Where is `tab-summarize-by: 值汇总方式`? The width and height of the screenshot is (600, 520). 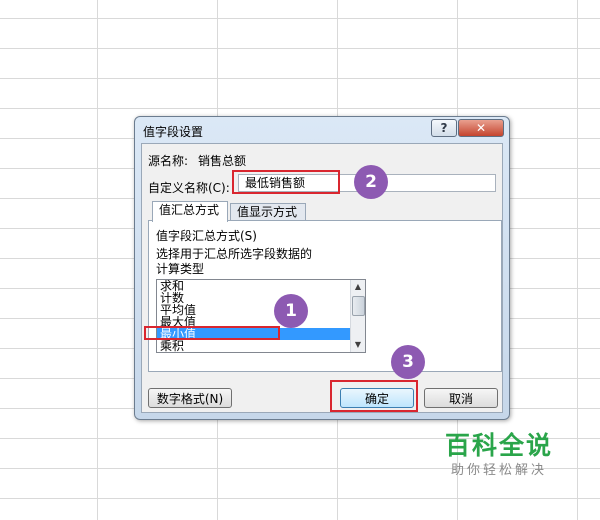
tab-summarize-by: 值汇总方式 is located at coordinates (190, 211).